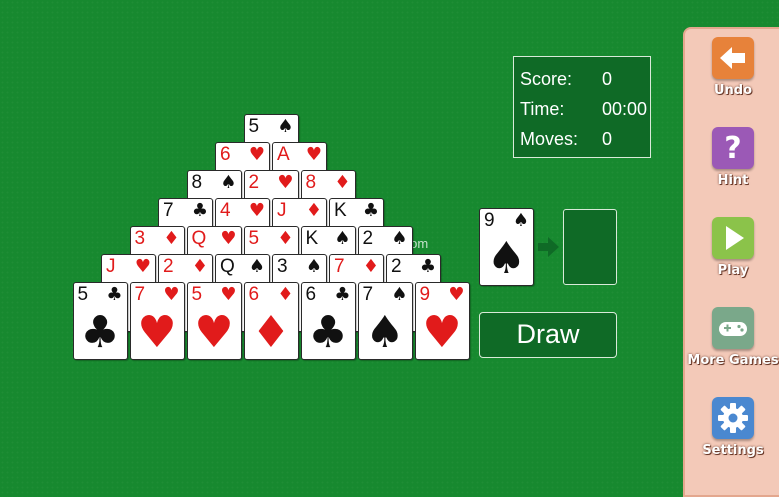 The width and height of the screenshot is (779, 497). What do you see at coordinates (733, 270) in the screenshot?
I see `play-label: Play` at bounding box center [733, 270].